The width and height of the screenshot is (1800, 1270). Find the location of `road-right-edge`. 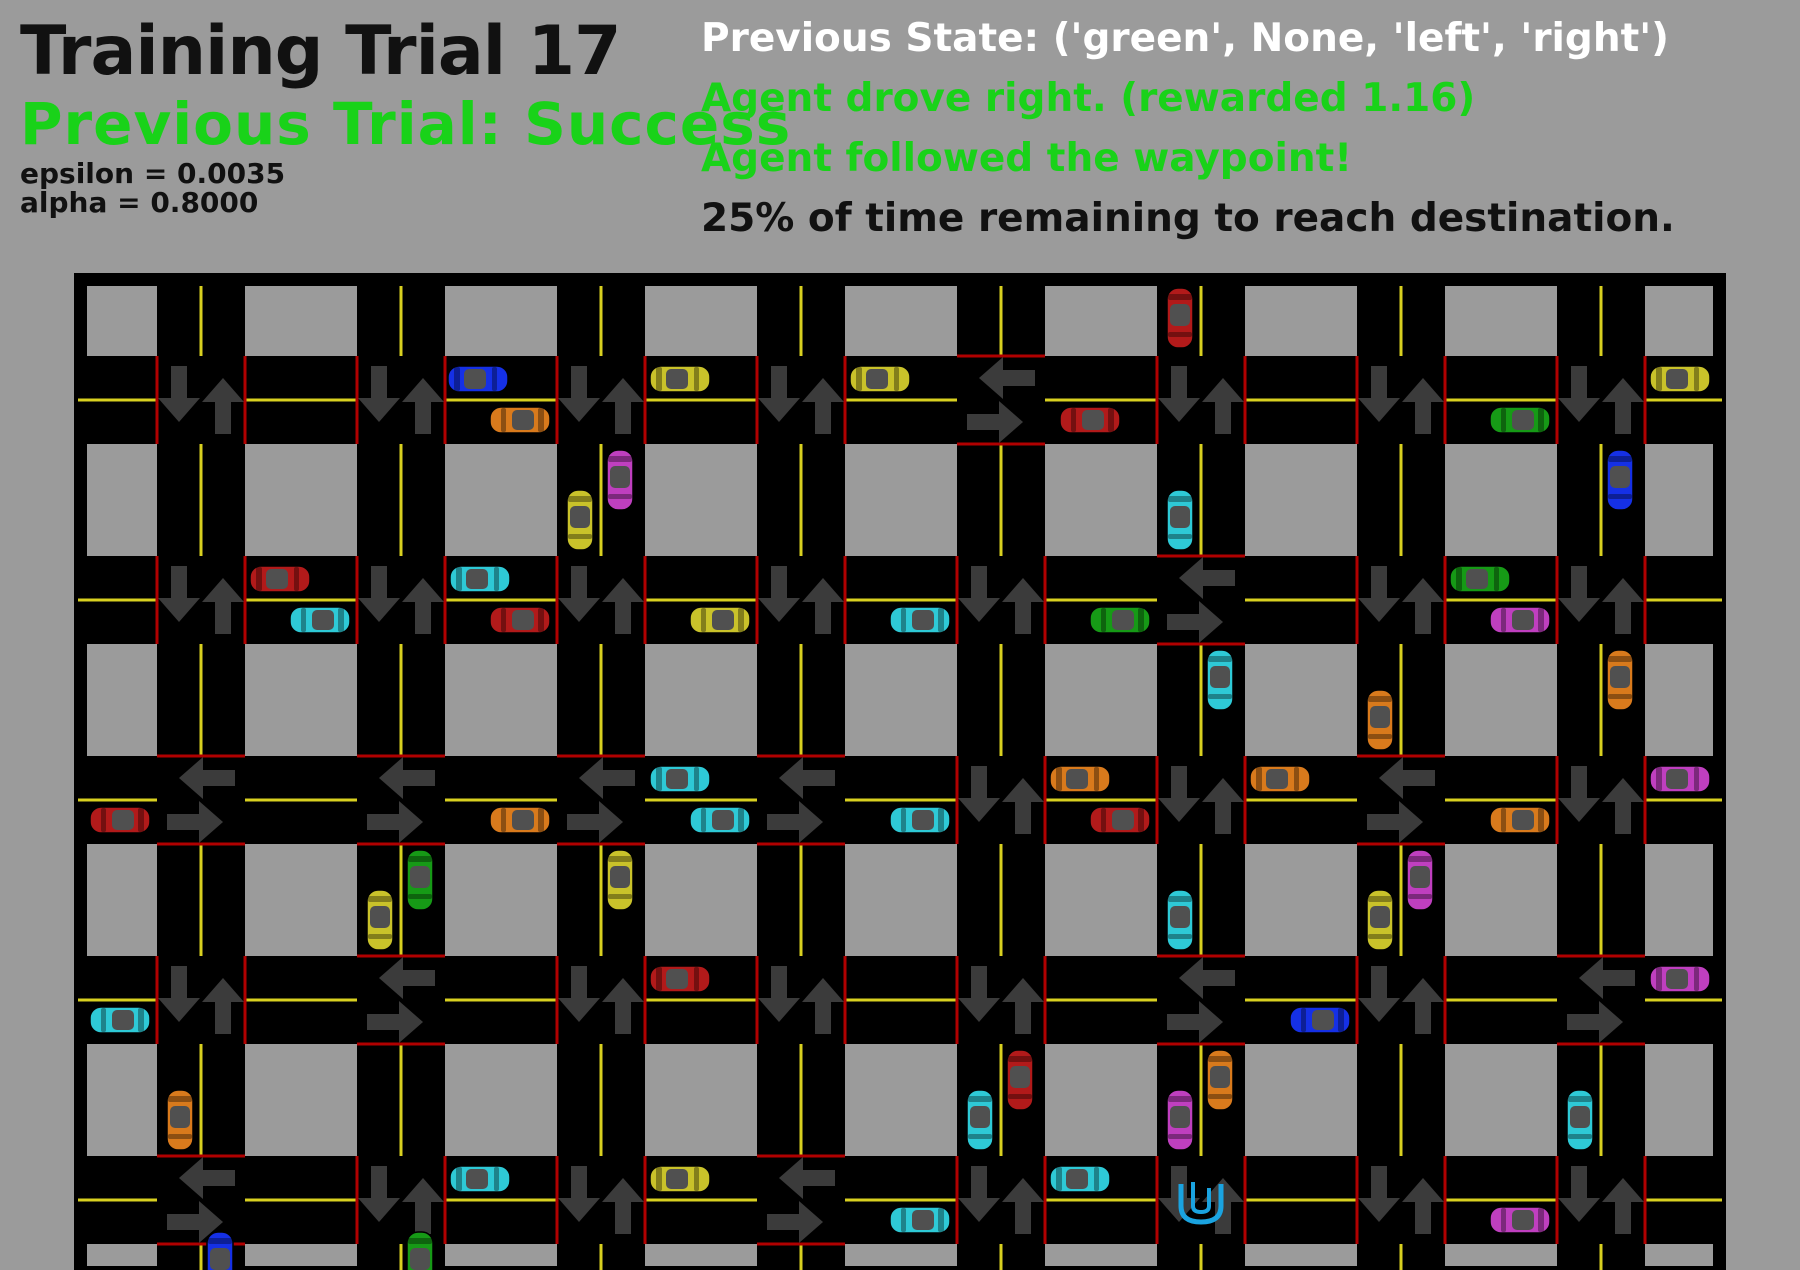

road-right-edge is located at coordinates (1717, 773).